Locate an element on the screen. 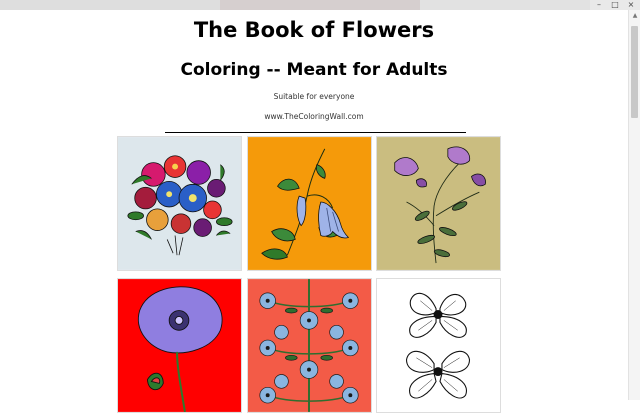 This screenshot has height=413, width=640. poppy-image is located at coordinates (179, 345).